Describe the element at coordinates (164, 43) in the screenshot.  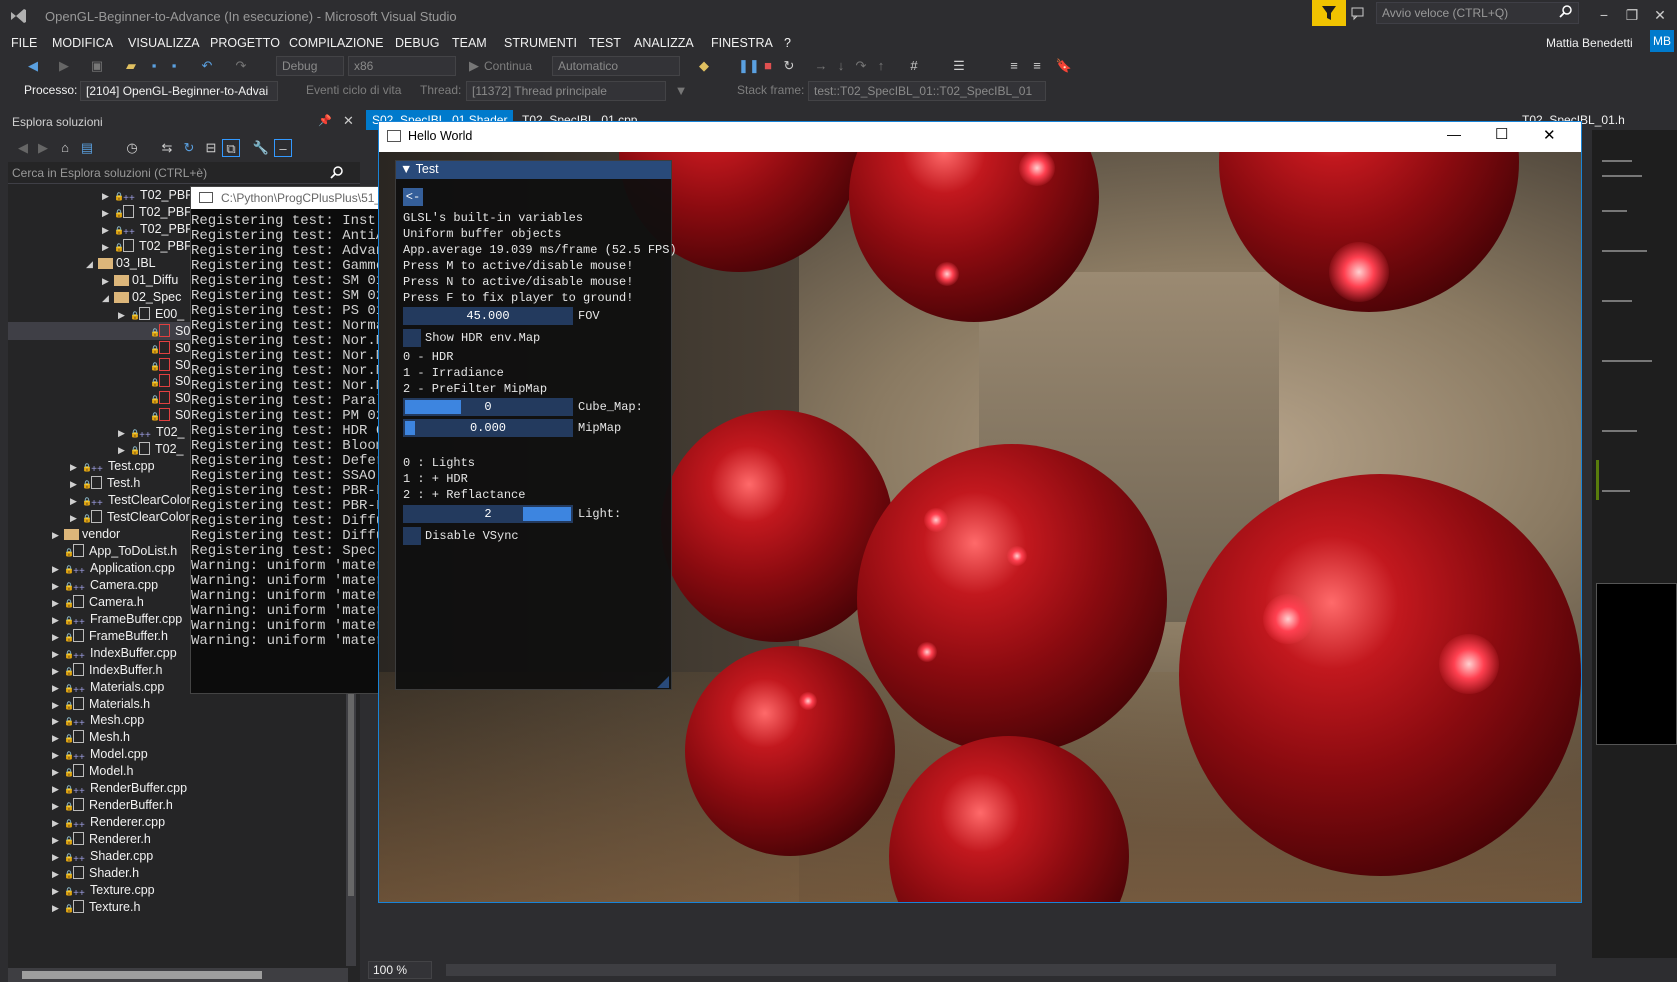
I see `menu-visualizza: VISUALIZZA` at that location.